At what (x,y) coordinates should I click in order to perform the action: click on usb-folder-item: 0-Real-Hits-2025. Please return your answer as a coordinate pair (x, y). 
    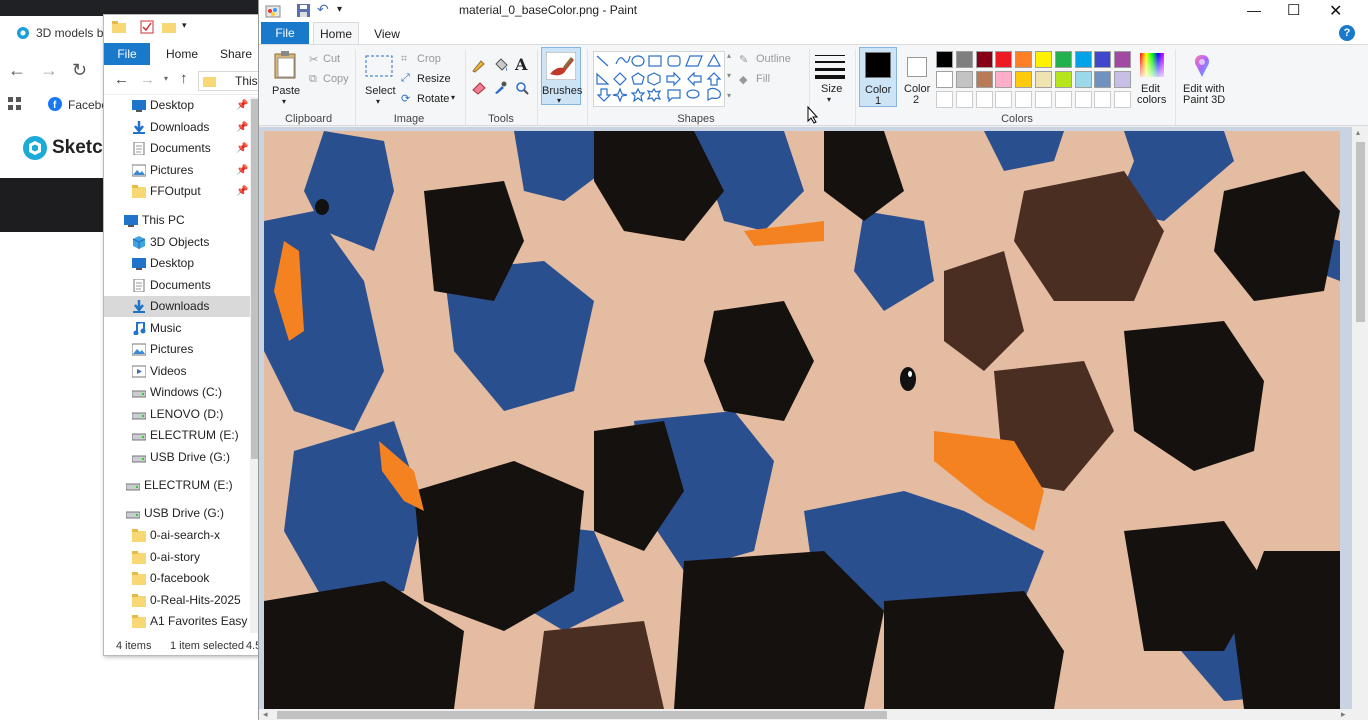
    Looking at the image, I should click on (177, 600).